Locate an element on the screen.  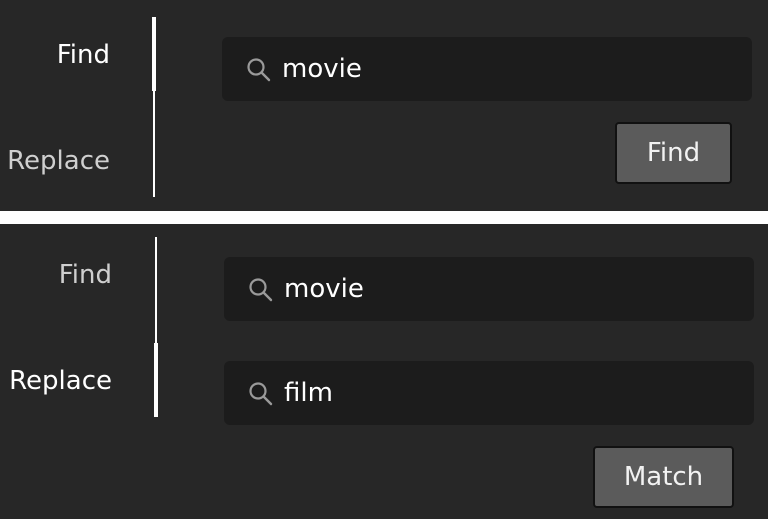
match-button: Match is located at coordinates (663, 477).